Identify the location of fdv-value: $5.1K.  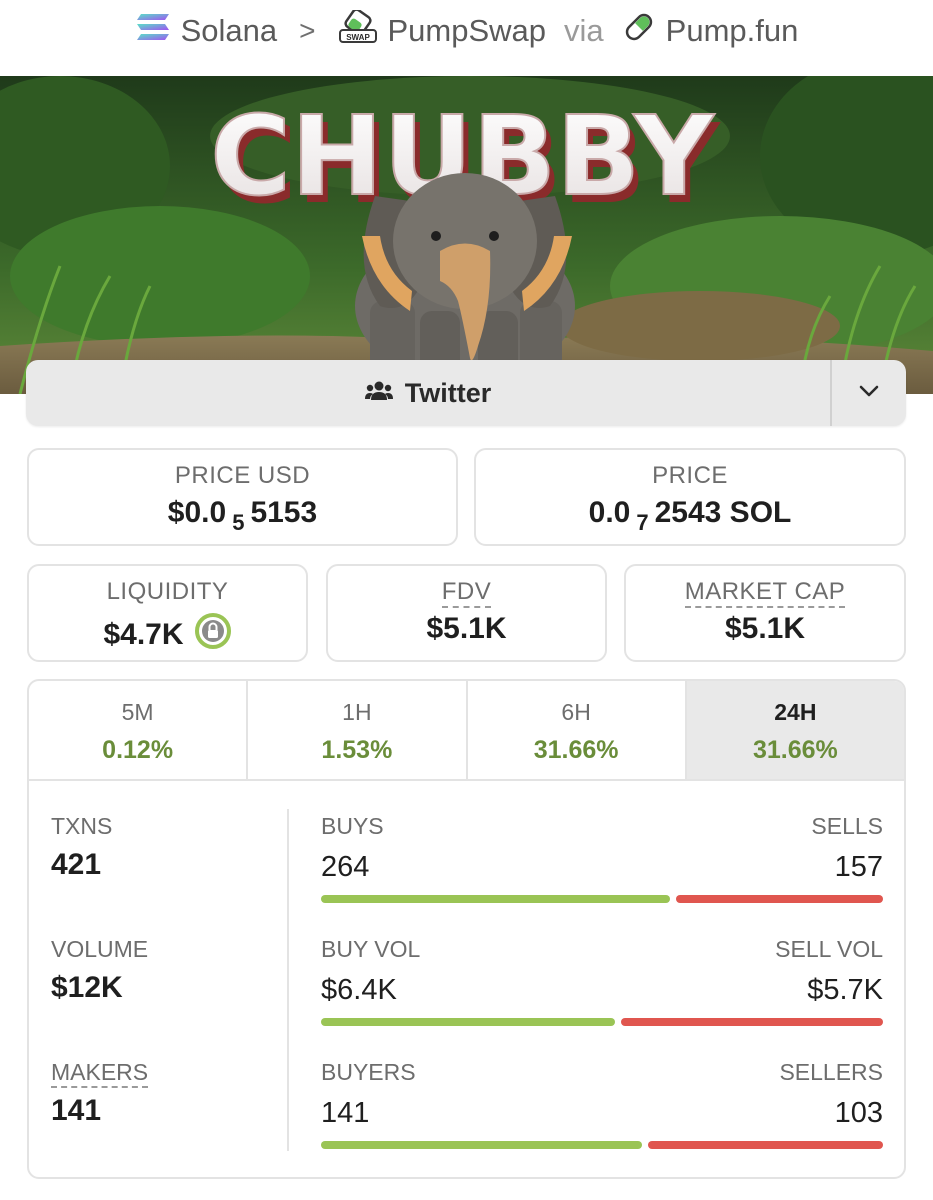
(466, 628).